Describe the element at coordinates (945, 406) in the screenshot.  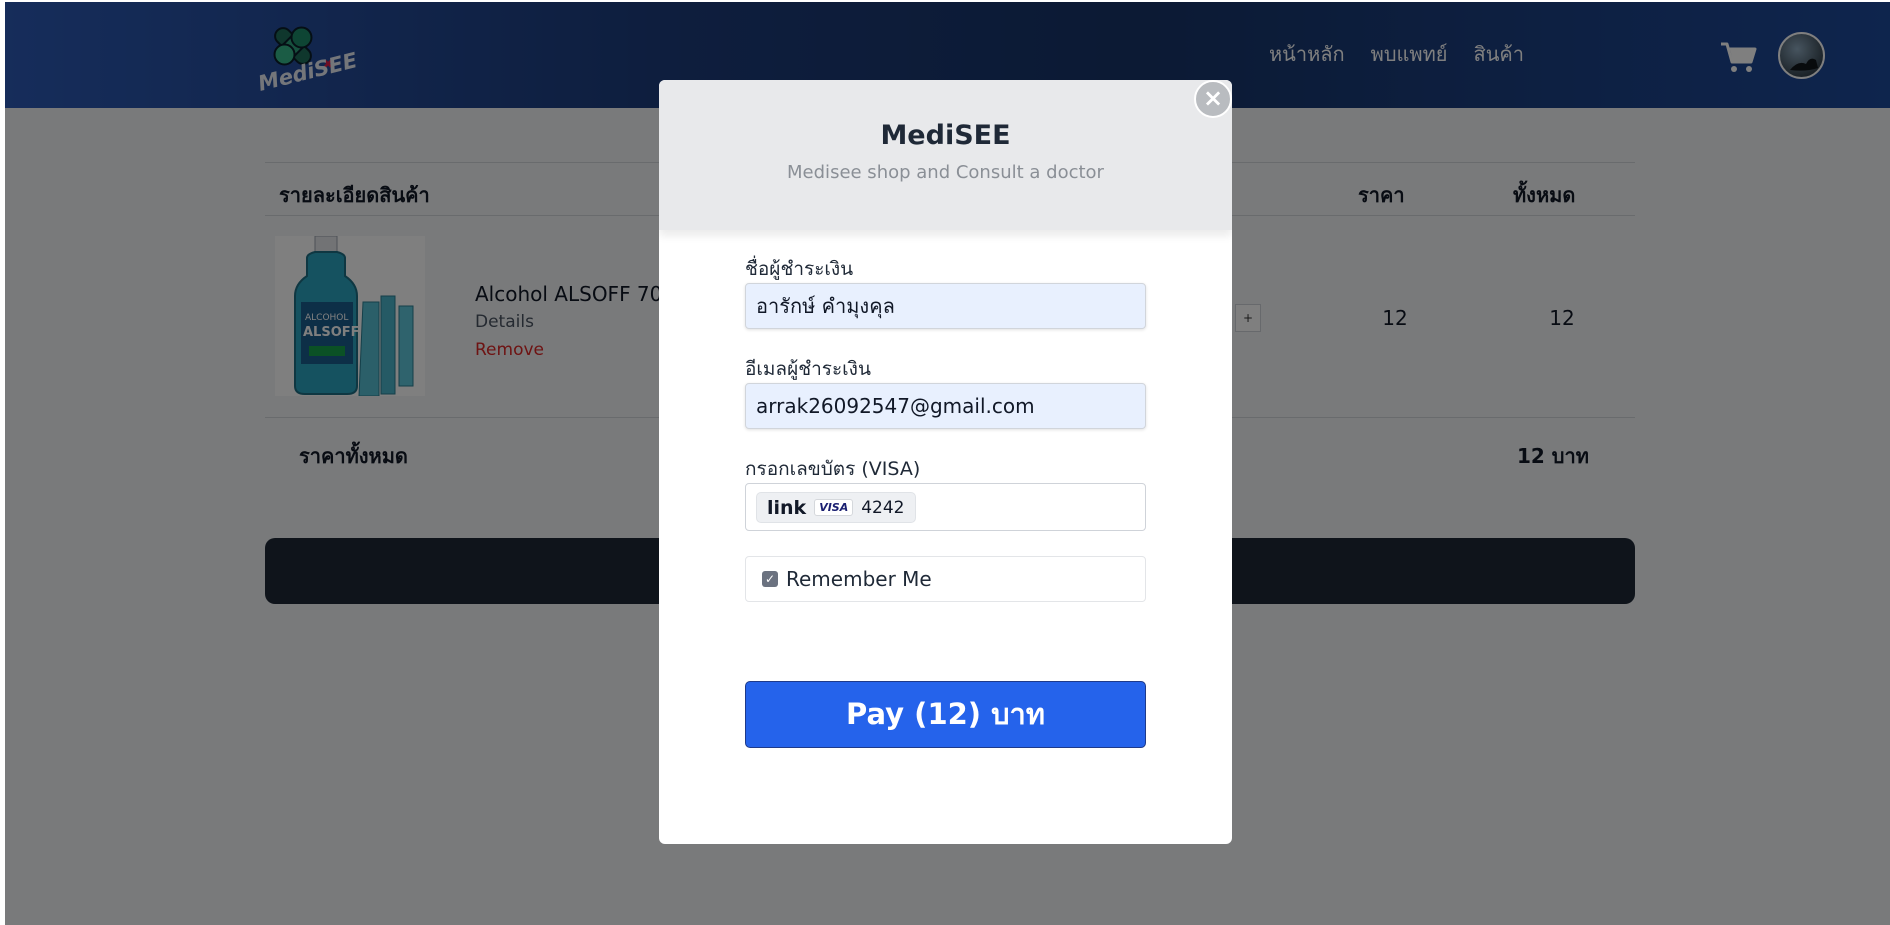
I see `email-field: arrak26092547@gmail.com` at that location.